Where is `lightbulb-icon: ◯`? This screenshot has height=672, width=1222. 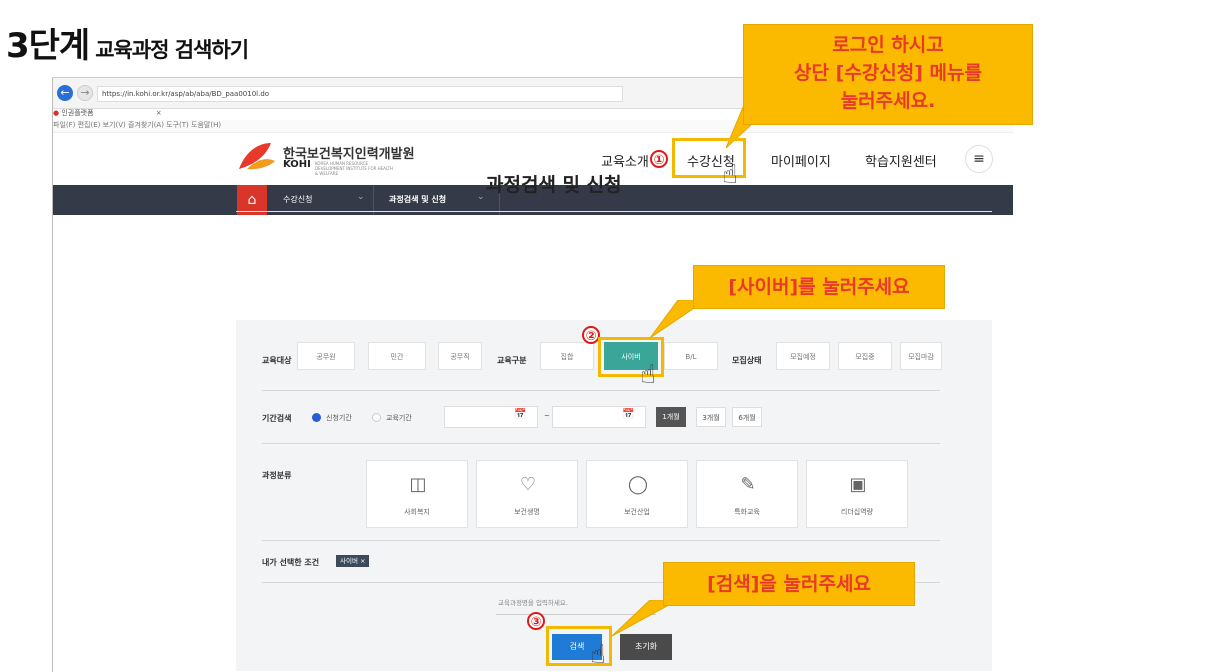
lightbulb-icon: ◯ is located at coordinates (638, 484).